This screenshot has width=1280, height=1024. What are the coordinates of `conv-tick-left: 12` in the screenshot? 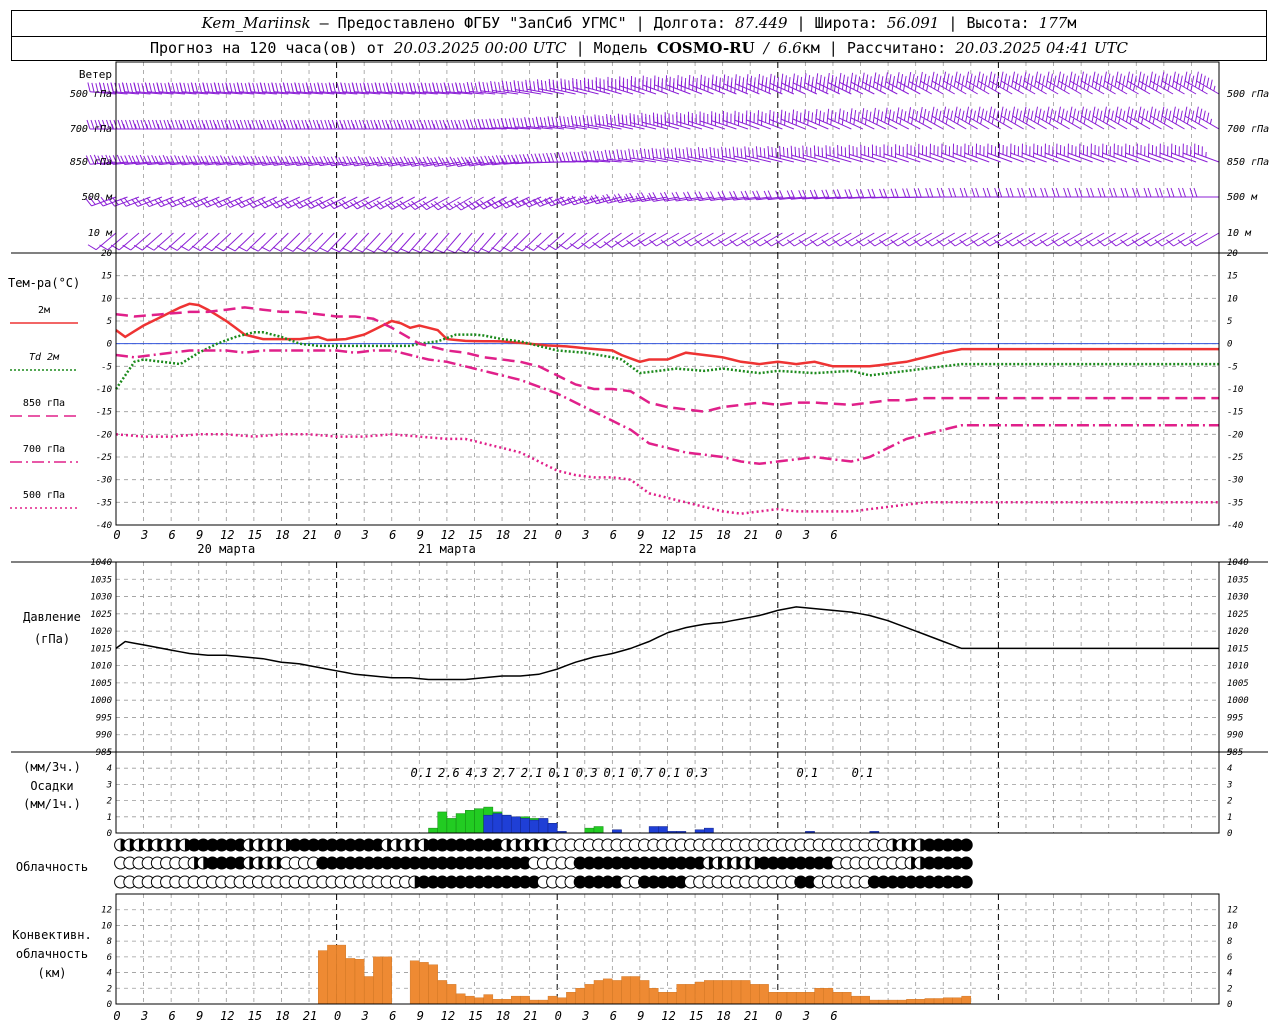 It's located at (106, 911).